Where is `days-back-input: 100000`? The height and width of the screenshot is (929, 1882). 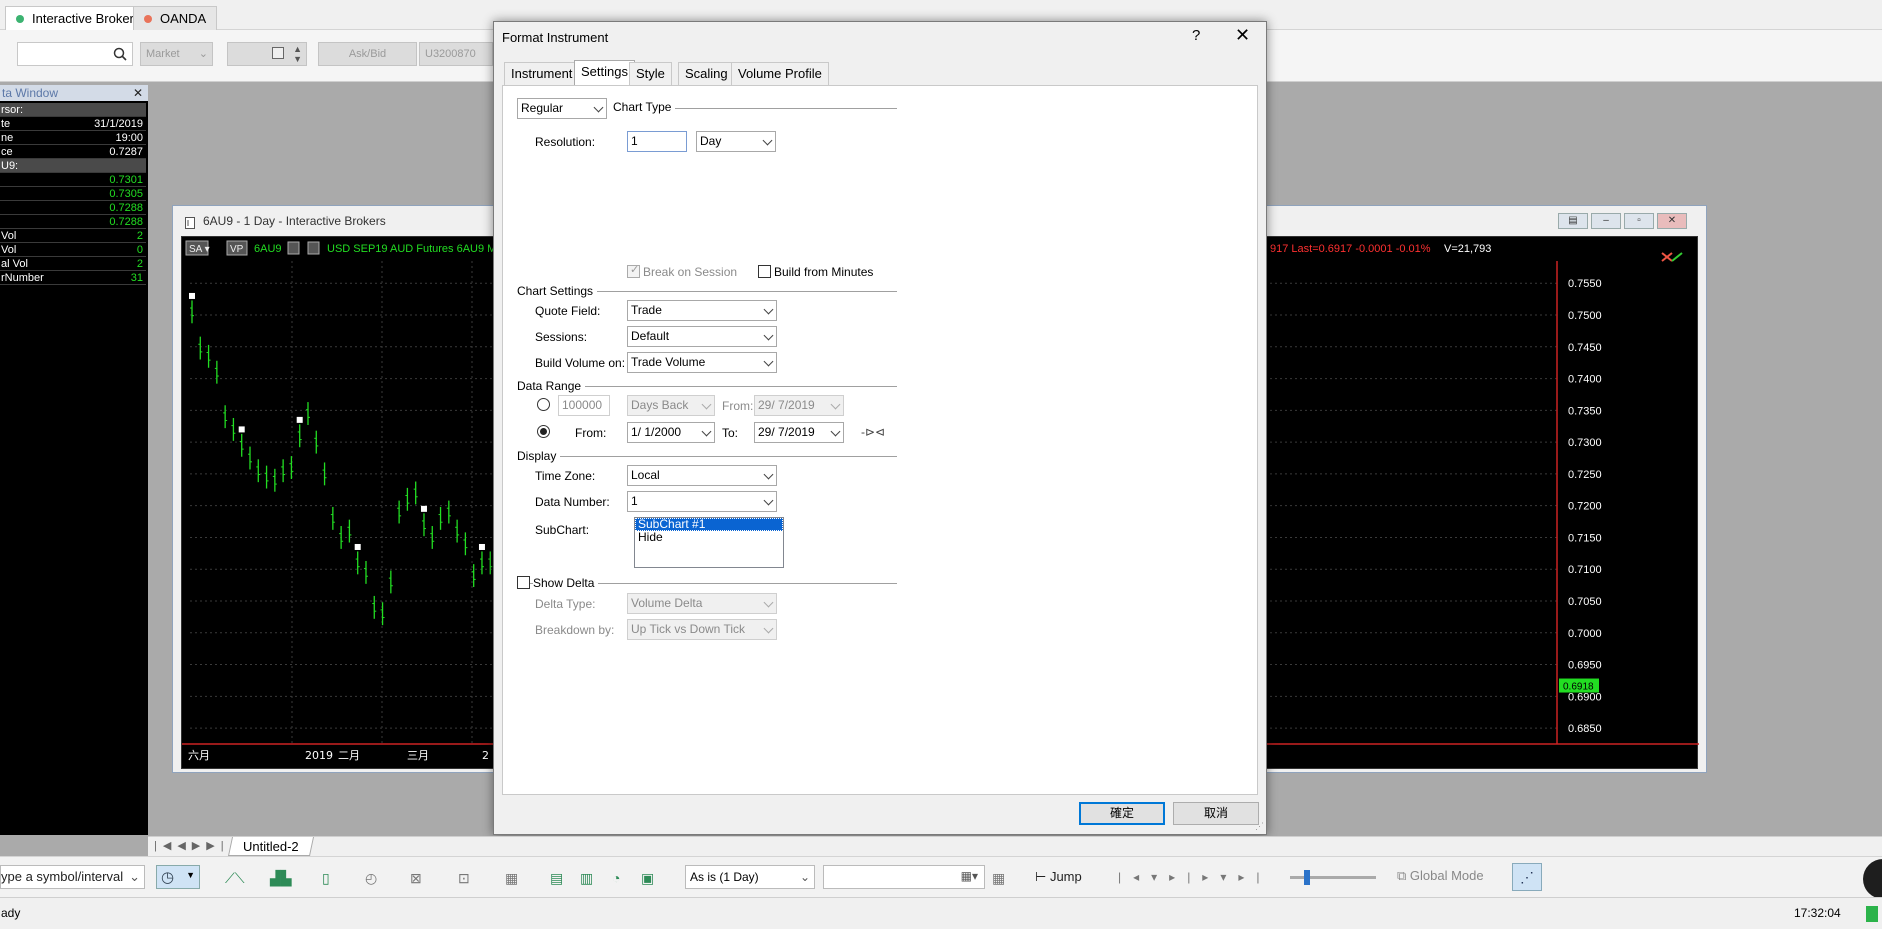 days-back-input: 100000 is located at coordinates (584, 405).